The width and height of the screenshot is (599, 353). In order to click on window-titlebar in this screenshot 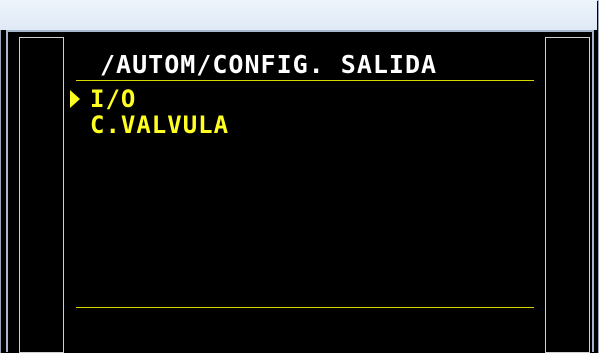, I will do `click(298, 15)`.